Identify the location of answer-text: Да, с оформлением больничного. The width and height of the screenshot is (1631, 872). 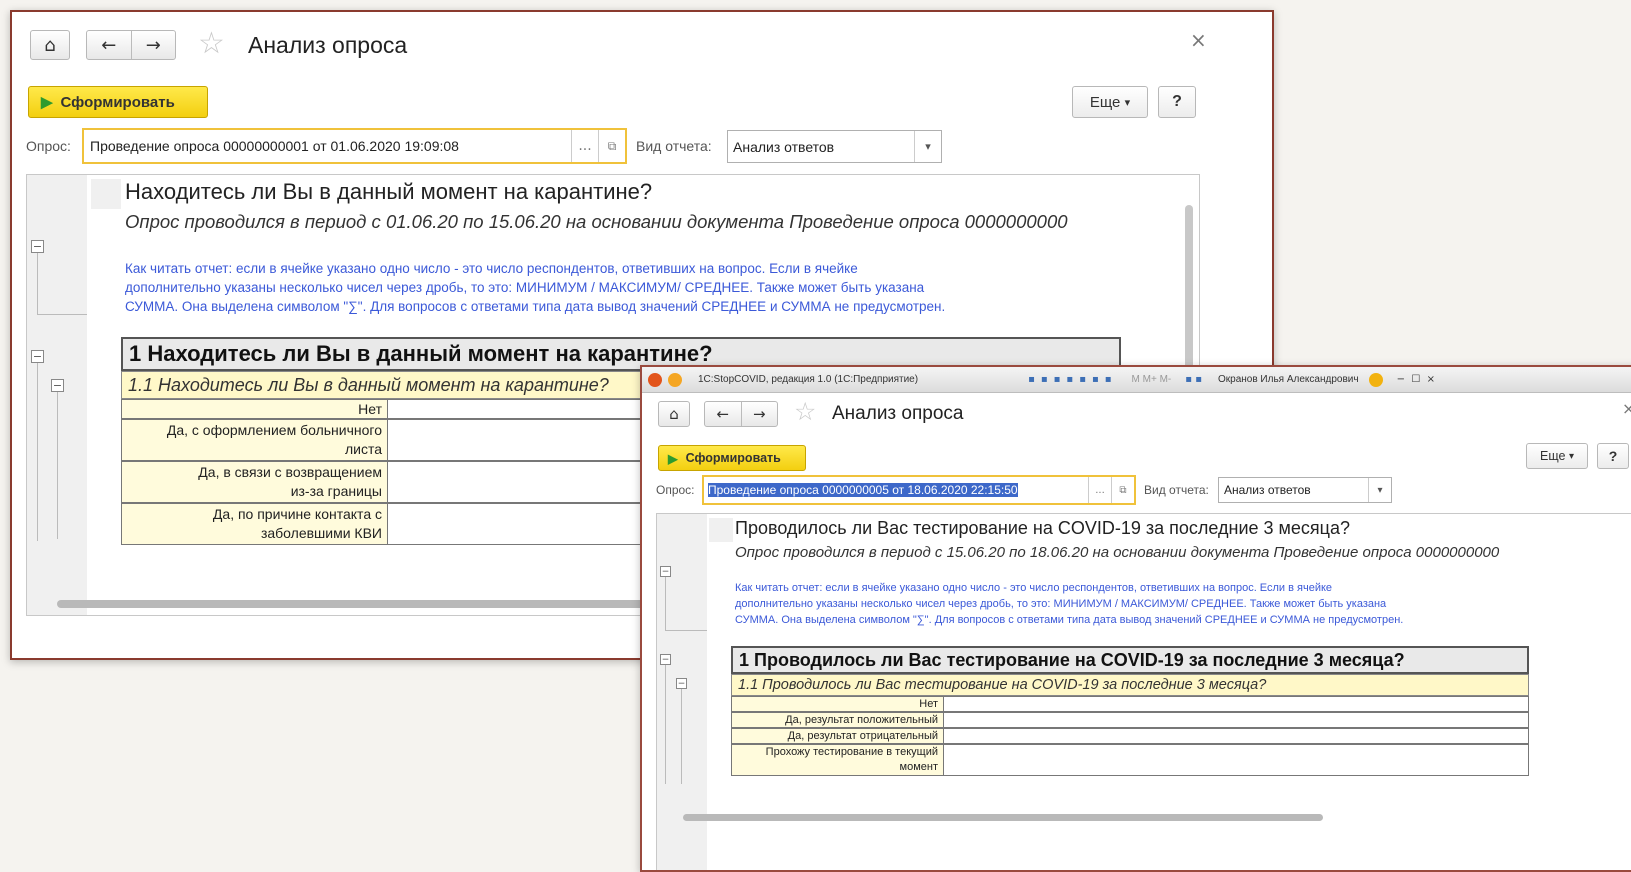
(274, 430).